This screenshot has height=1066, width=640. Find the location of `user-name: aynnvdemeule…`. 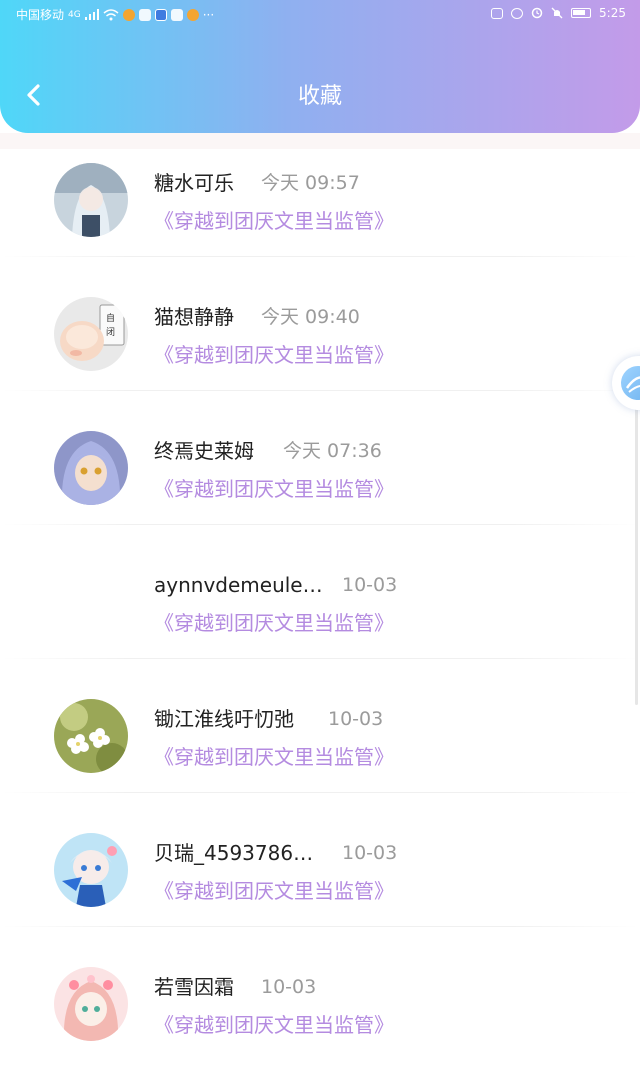

user-name: aynnvdemeule… is located at coordinates (238, 585).